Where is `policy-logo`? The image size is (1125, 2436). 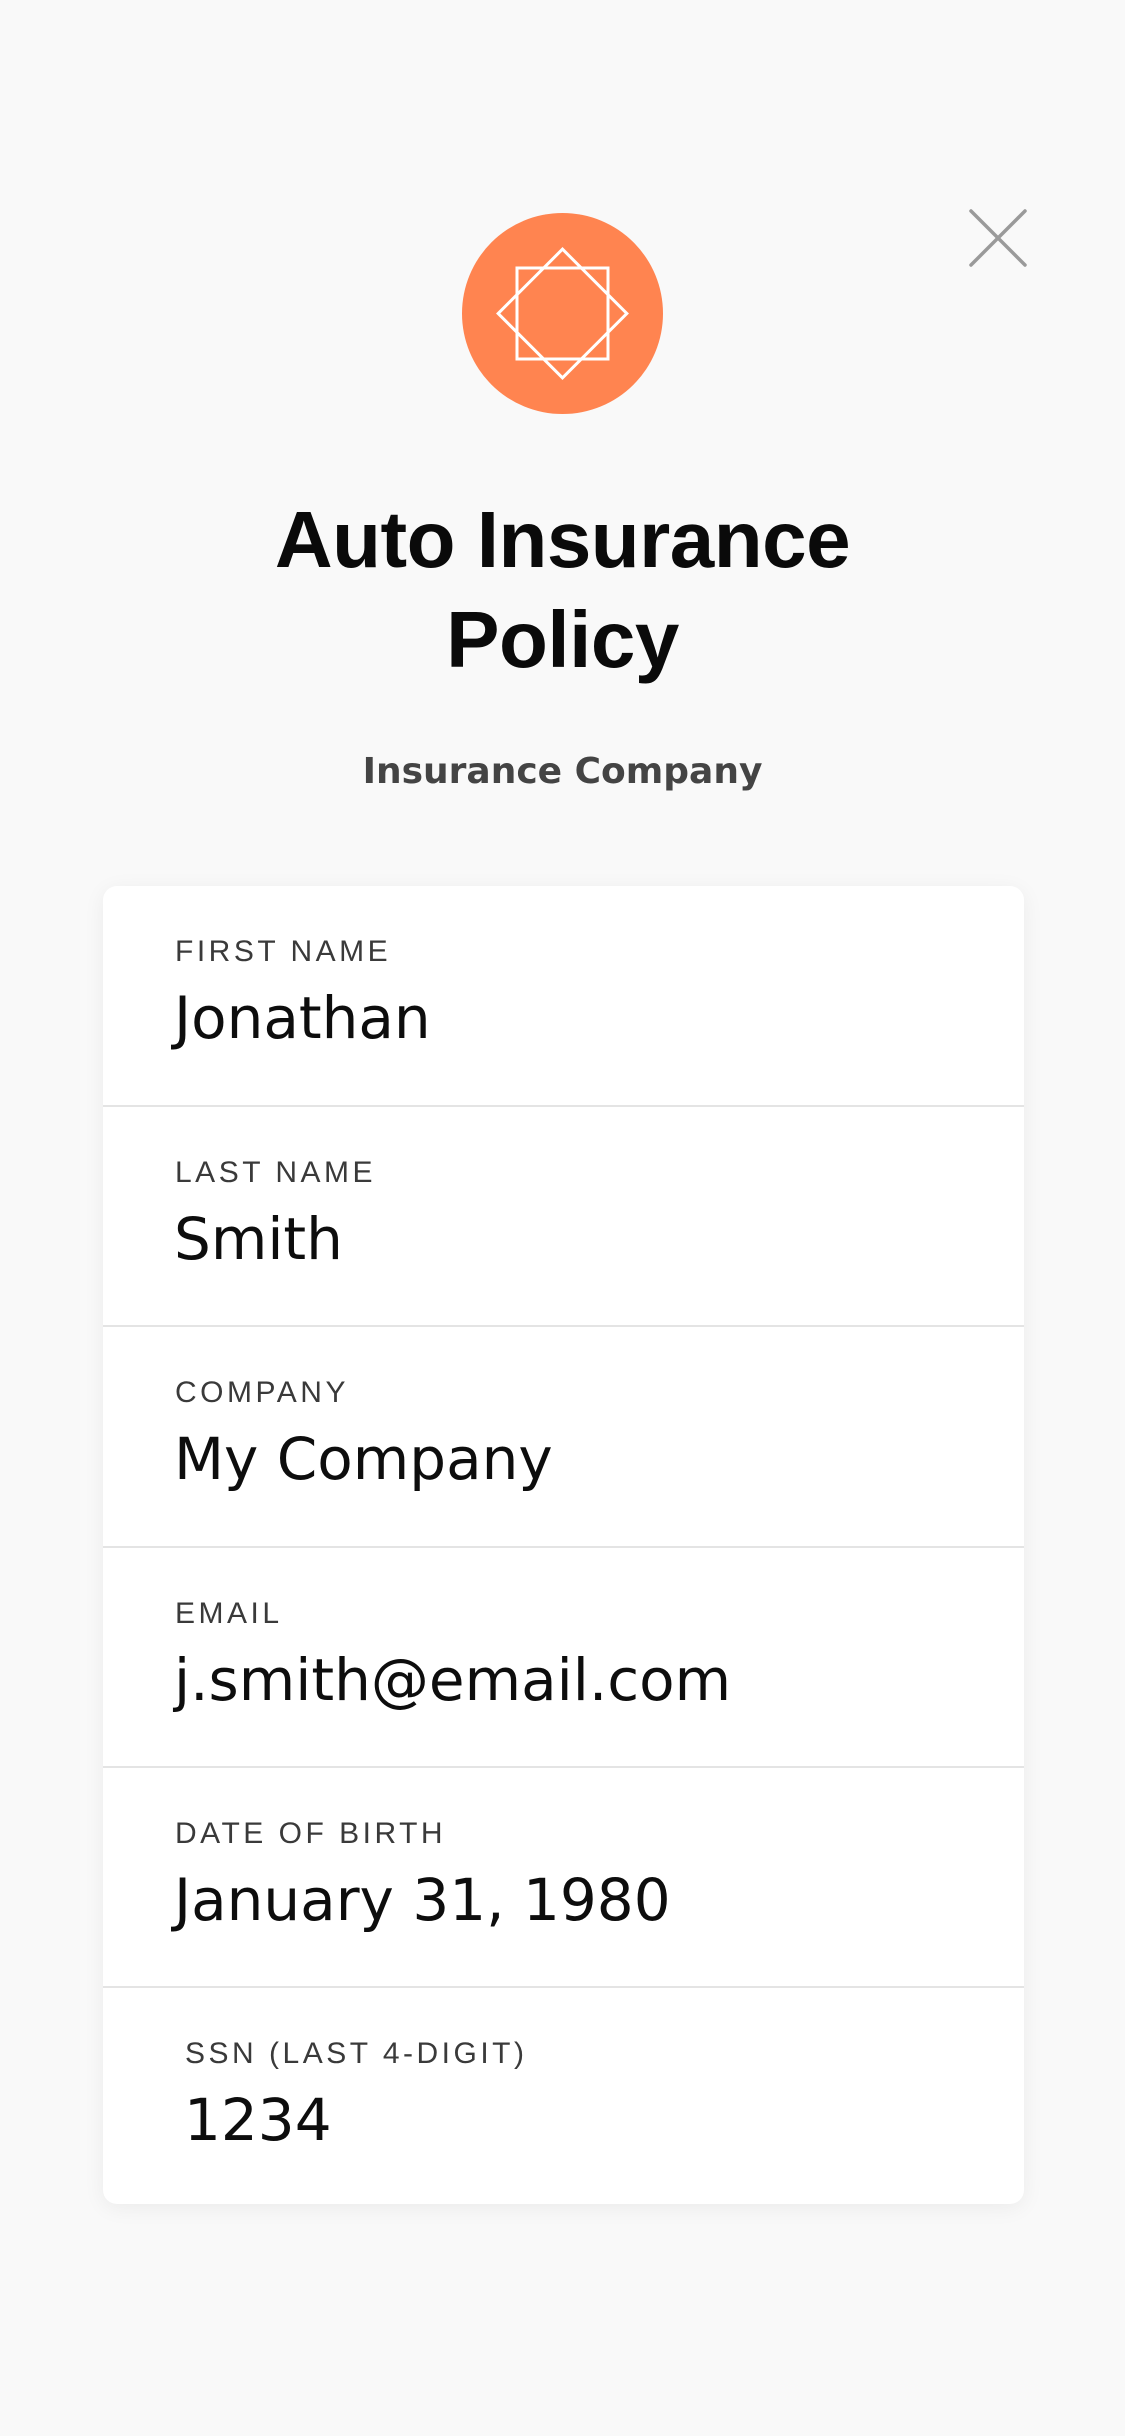 policy-logo is located at coordinates (562, 313).